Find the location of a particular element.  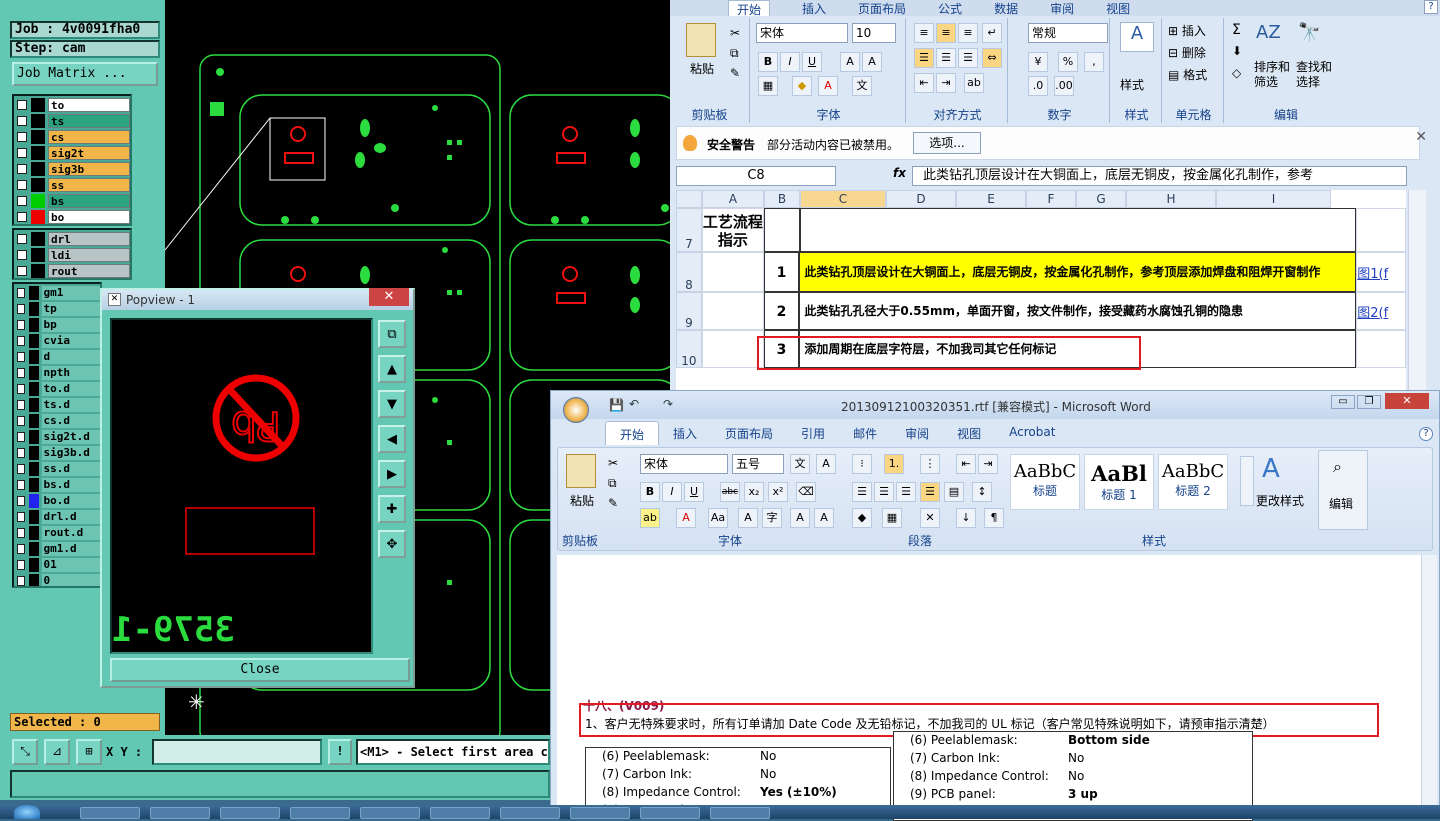

increase-decimal-icon: .0 is located at coordinates (1038, 86).